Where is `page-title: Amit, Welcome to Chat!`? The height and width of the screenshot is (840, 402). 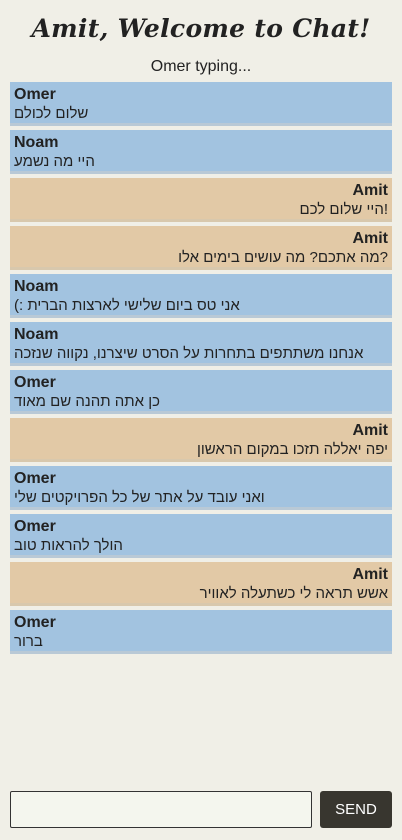 page-title: Amit, Welcome to Chat! is located at coordinates (201, 28).